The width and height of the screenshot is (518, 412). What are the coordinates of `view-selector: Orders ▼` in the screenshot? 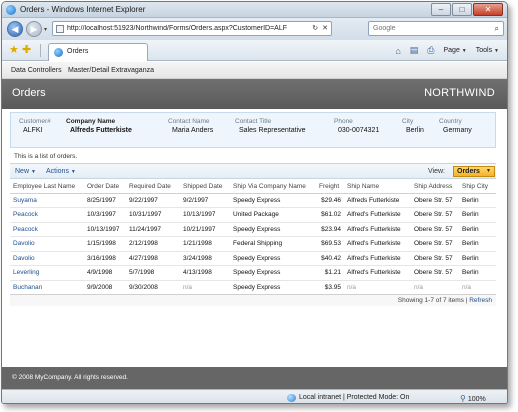 It's located at (474, 171).